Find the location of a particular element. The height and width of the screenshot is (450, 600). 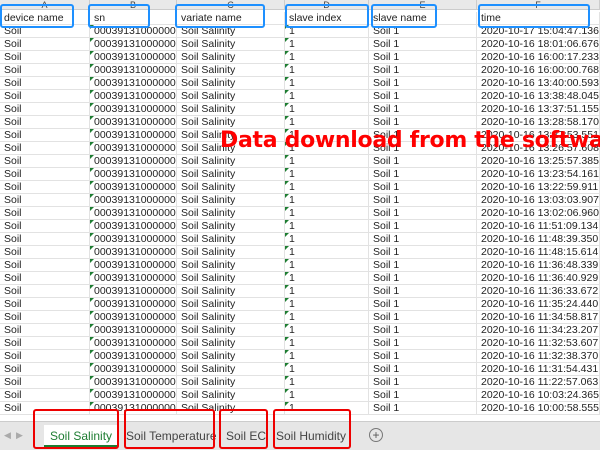

cell-time: 2020-10-16 10:00:58.555 is located at coordinates (538, 408).